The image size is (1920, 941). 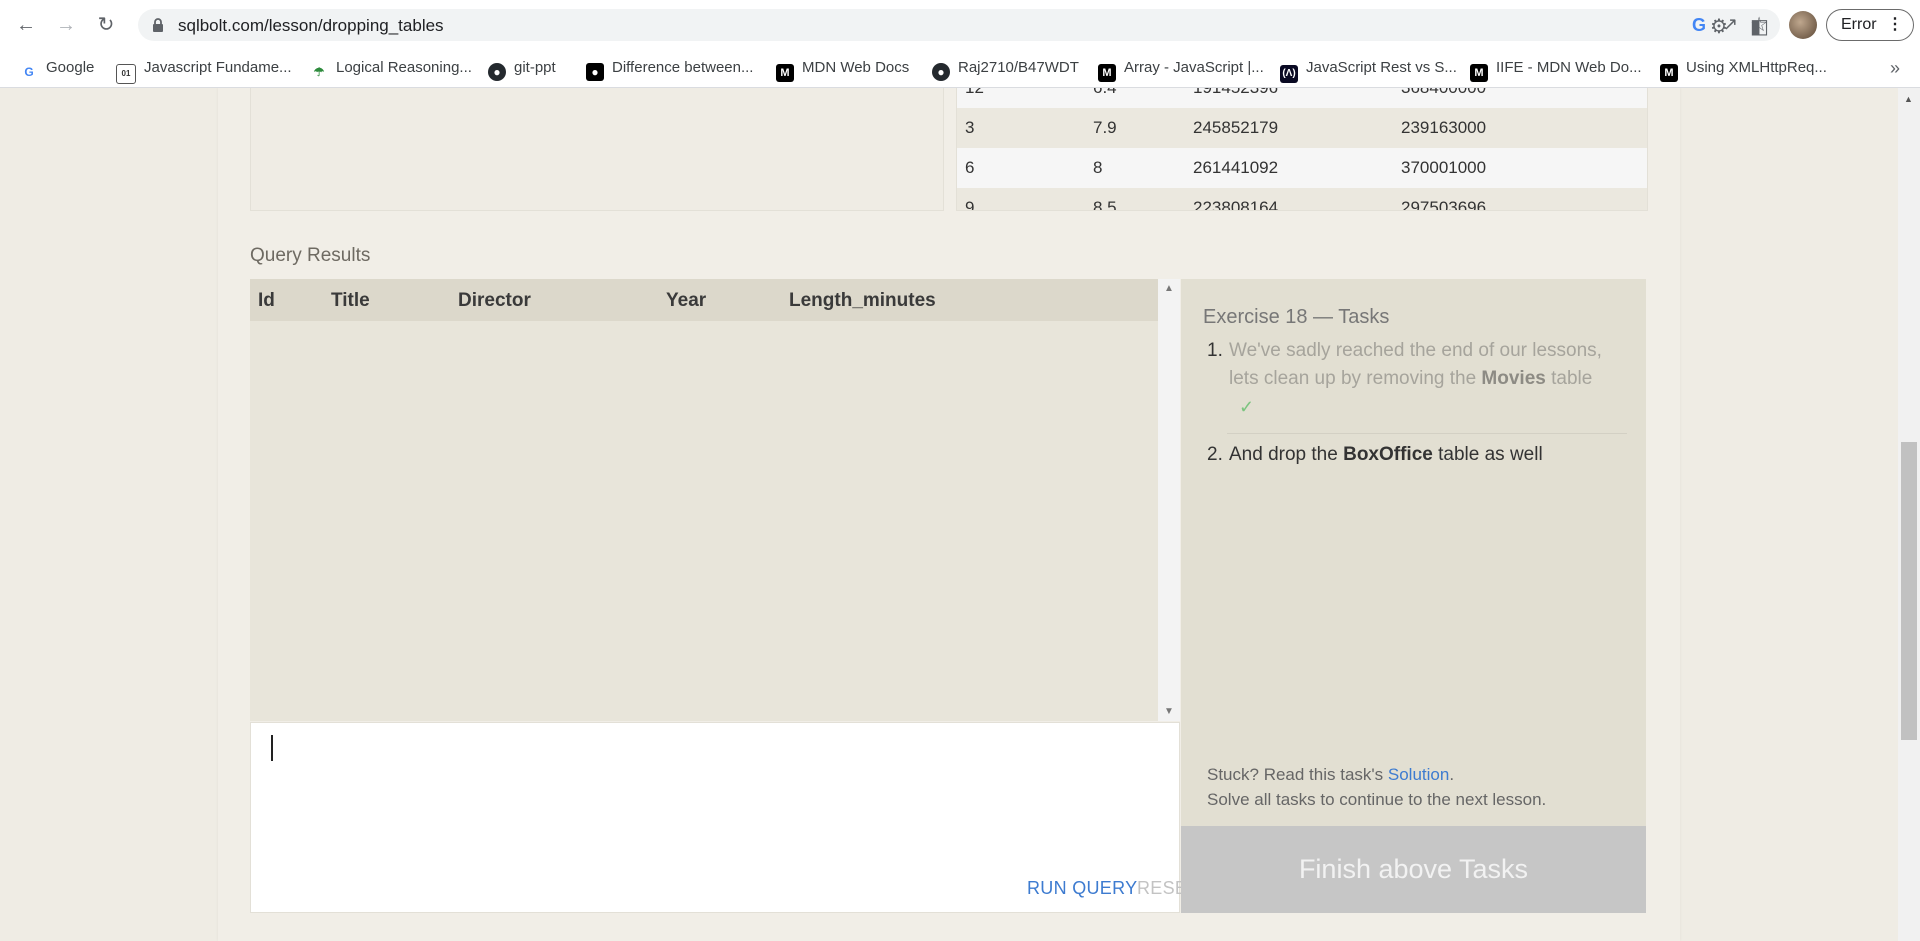 I want to click on results-scrollbar: ▲ ▼, so click(x=1169, y=500).